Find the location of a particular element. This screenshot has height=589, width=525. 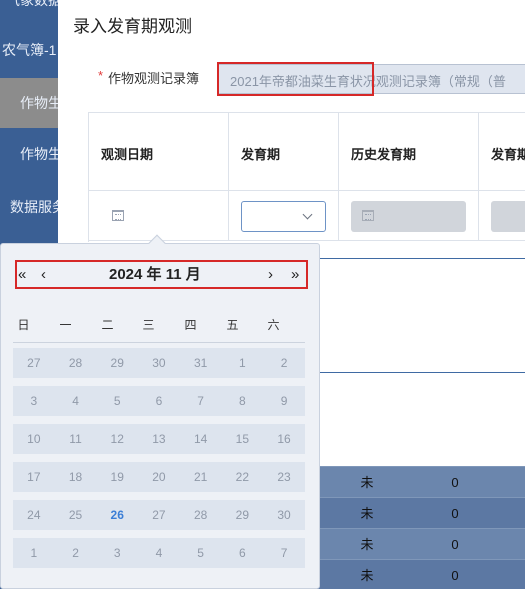

divider is located at coordinates (159, 342).